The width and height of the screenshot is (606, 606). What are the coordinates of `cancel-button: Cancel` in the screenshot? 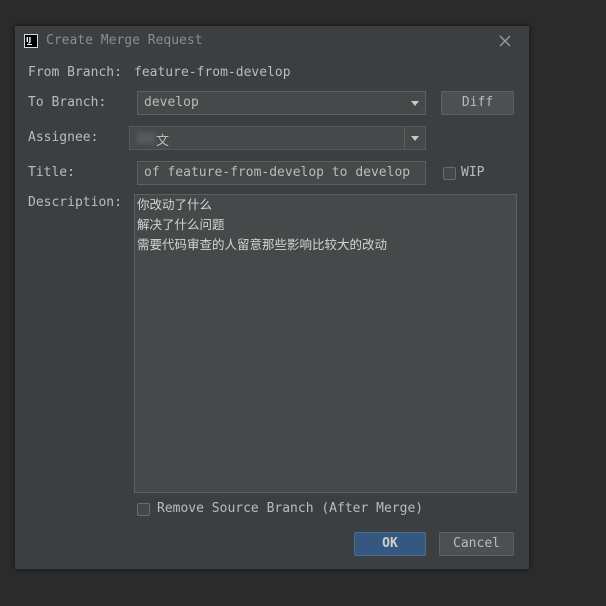 It's located at (476, 544).